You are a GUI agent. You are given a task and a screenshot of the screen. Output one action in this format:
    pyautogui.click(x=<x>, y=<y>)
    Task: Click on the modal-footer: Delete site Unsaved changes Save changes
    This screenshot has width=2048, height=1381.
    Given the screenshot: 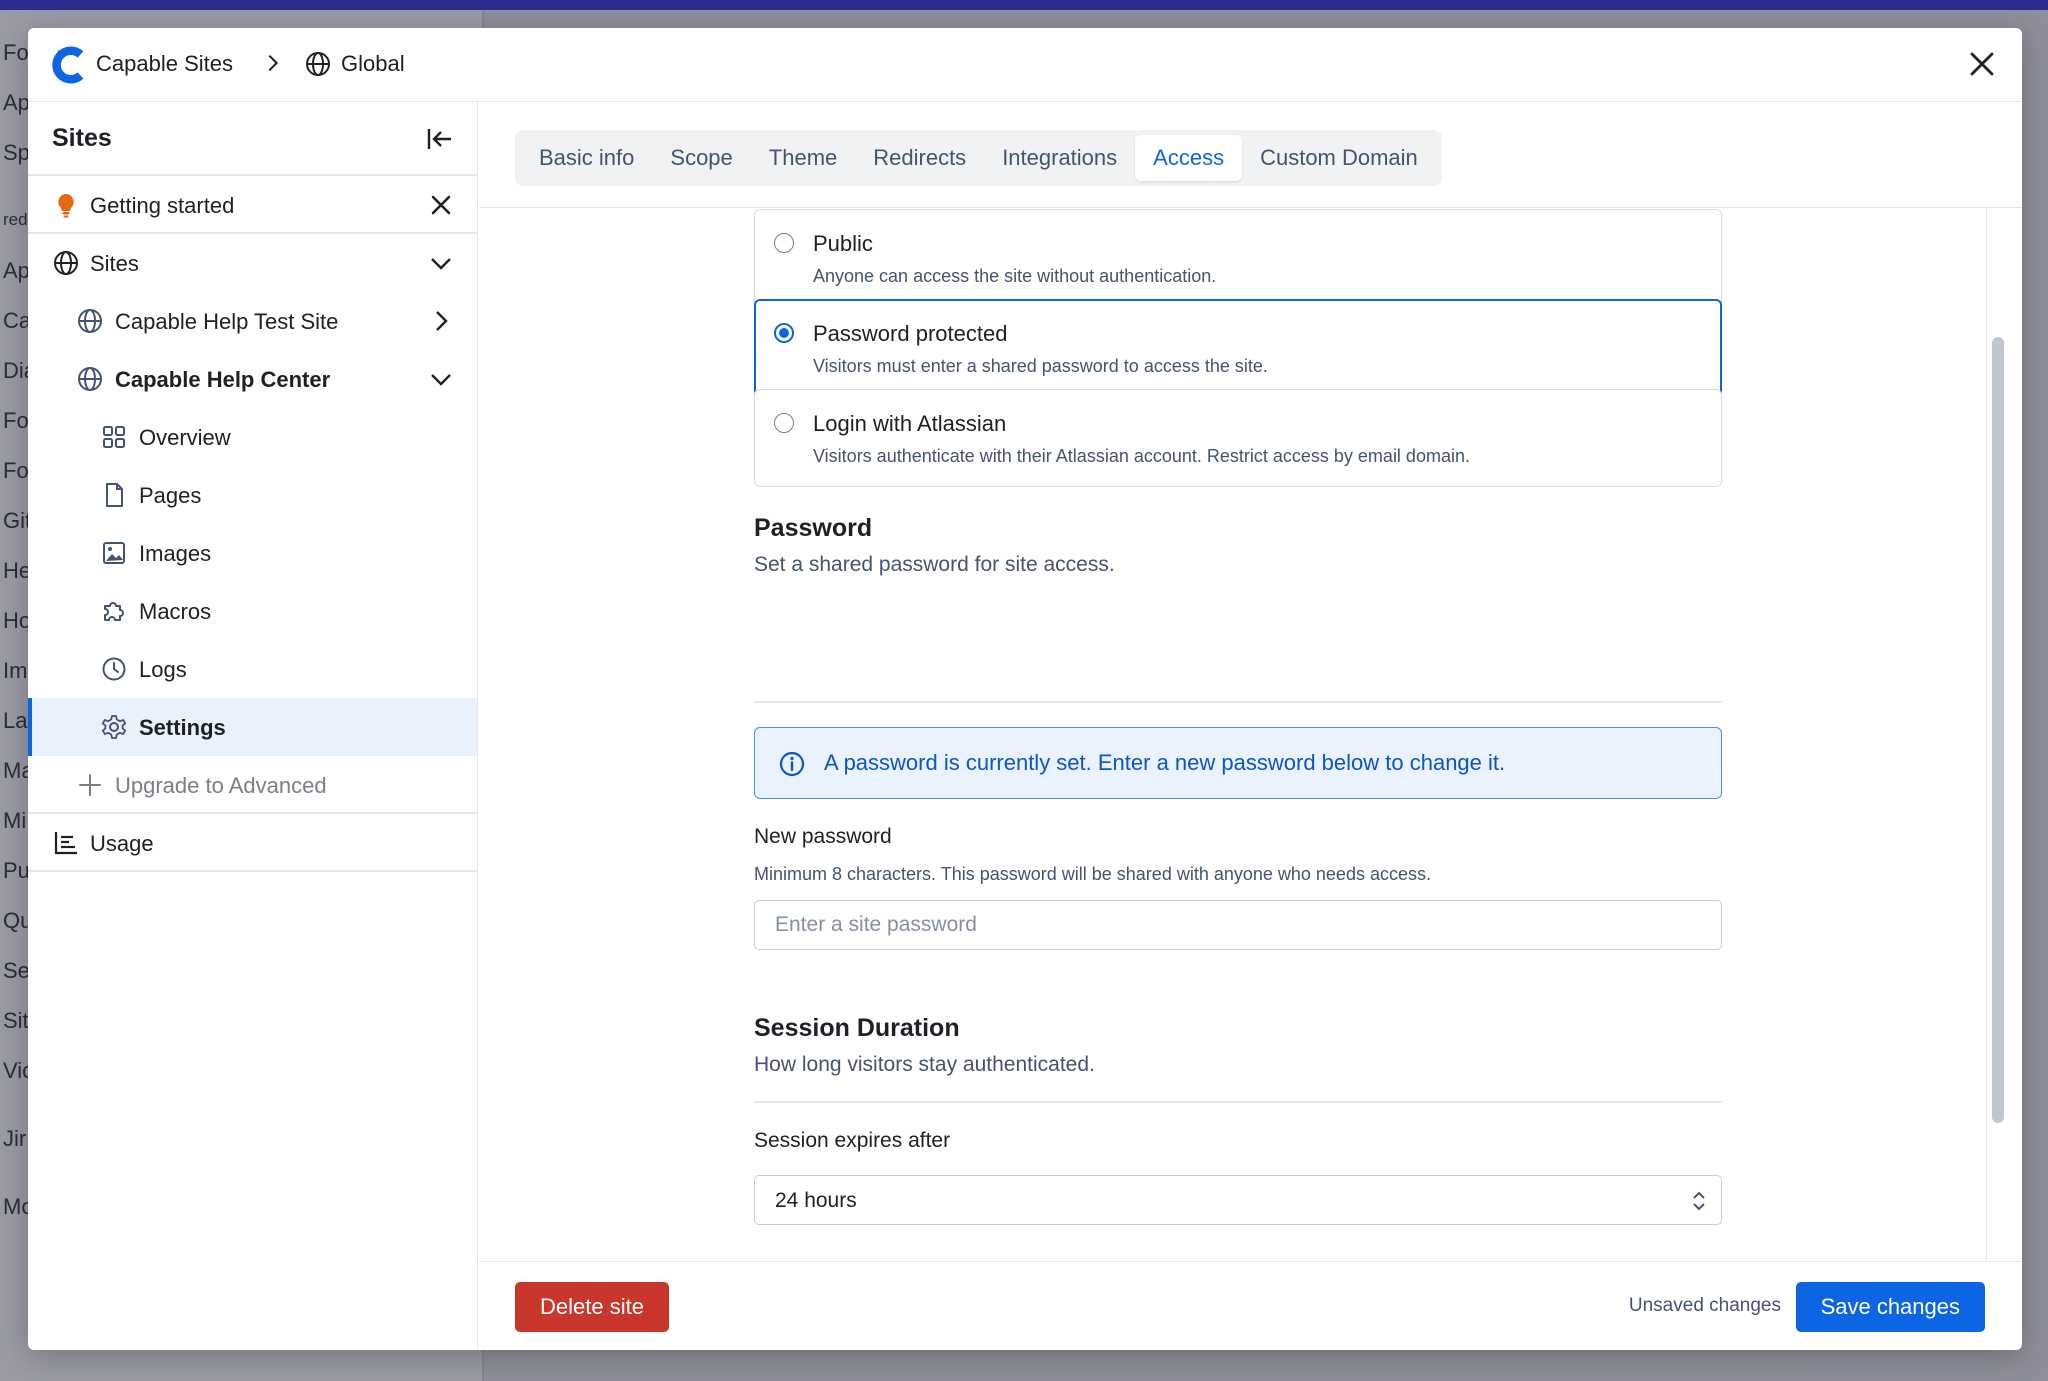 What is the action you would take?
    pyautogui.click(x=1250, y=1305)
    